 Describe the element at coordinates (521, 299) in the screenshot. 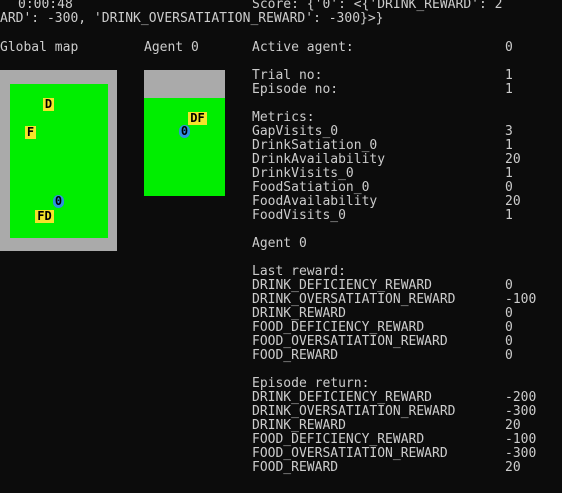

I see `last-reward-row-value: -100` at that location.